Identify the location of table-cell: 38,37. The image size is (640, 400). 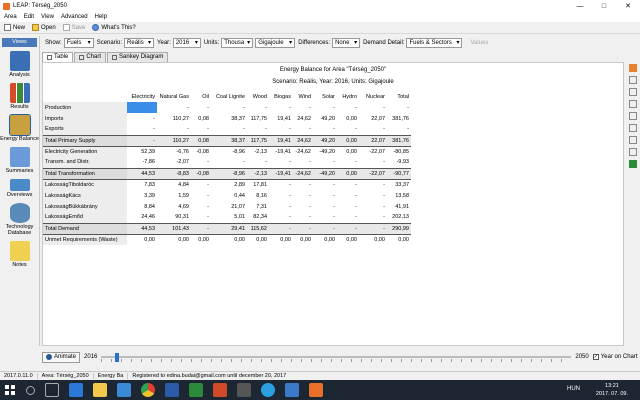
(229, 140).